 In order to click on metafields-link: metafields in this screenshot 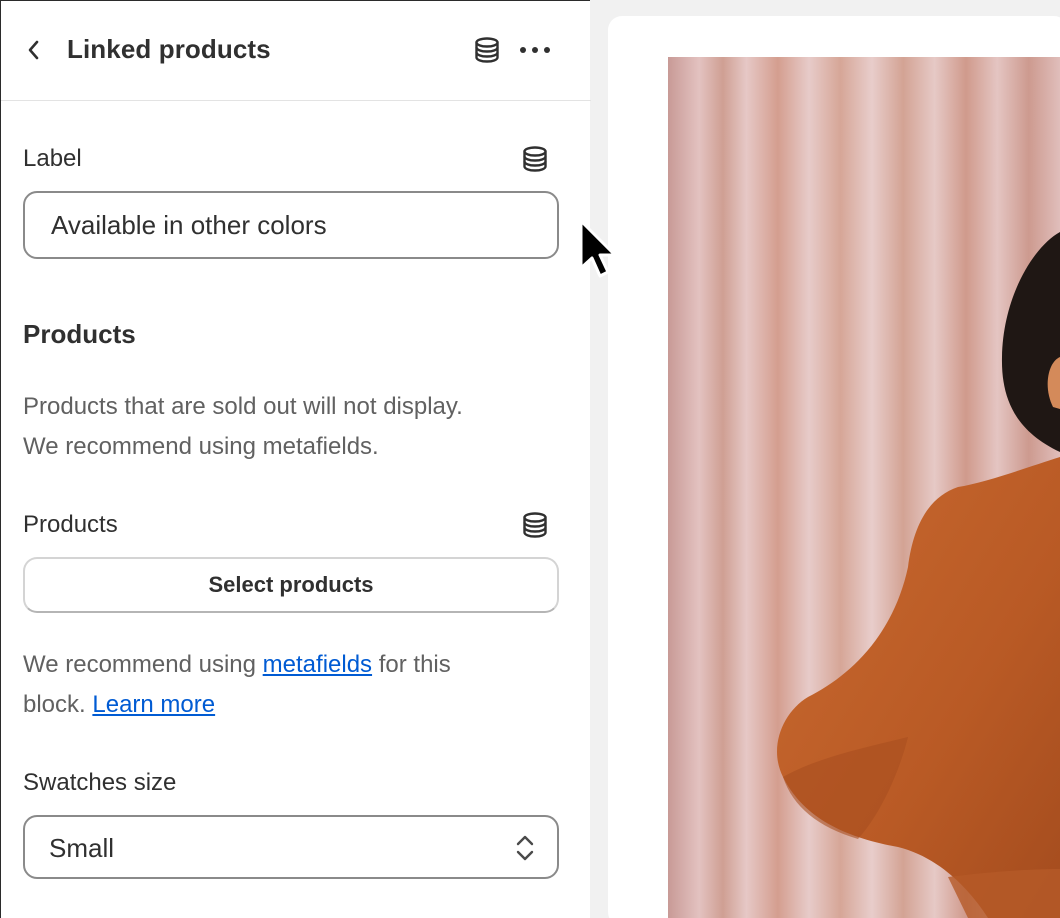, I will do `click(317, 664)`.